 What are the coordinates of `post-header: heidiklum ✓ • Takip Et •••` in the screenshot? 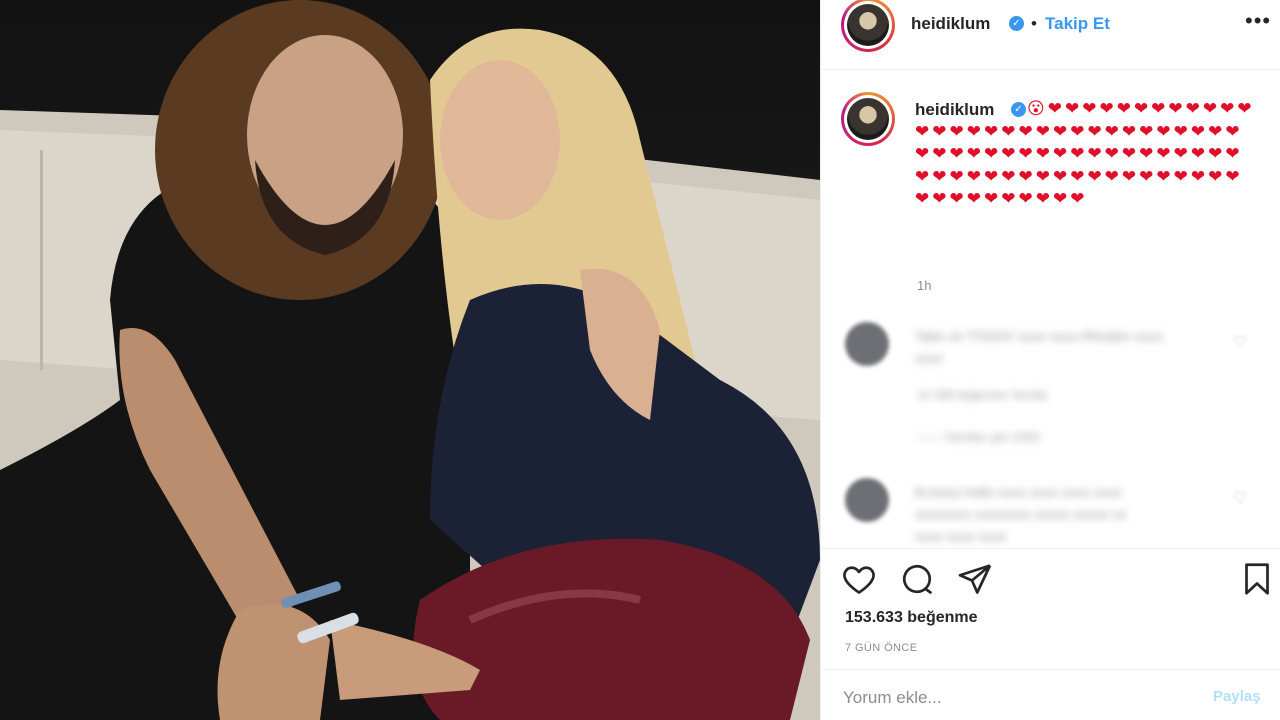 It's located at (1050, 35).